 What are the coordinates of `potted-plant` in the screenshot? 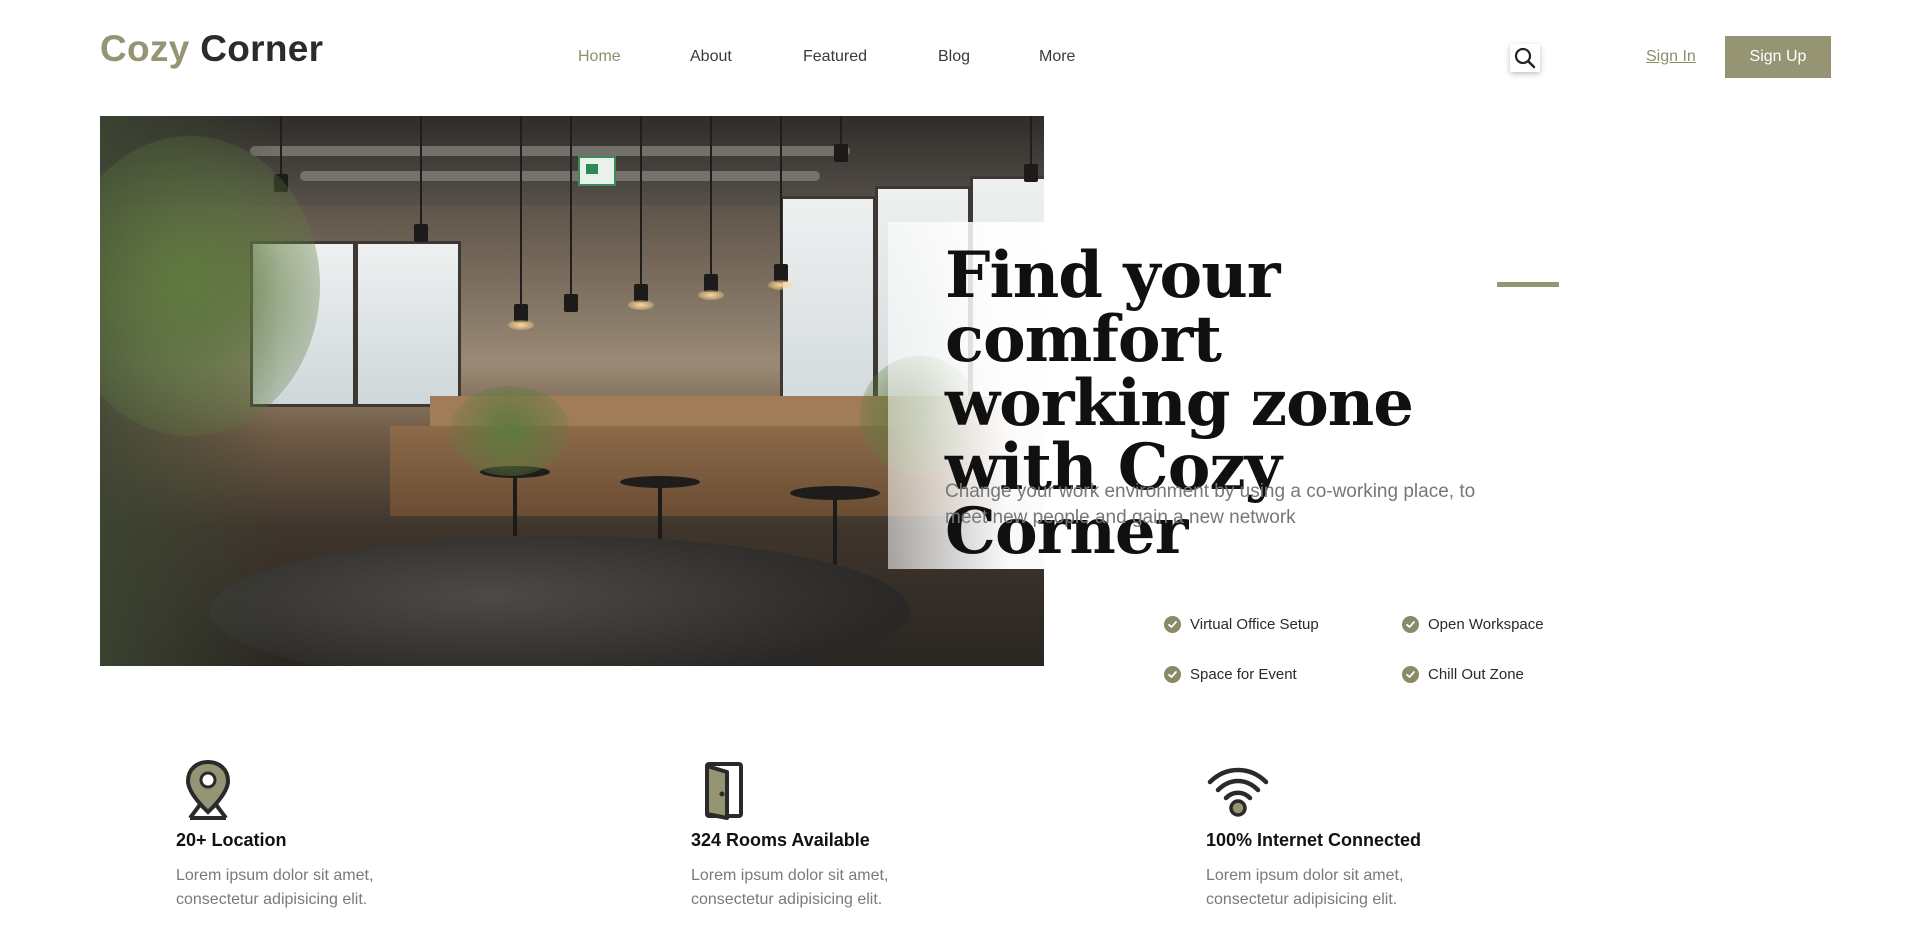 It's located at (510, 431).